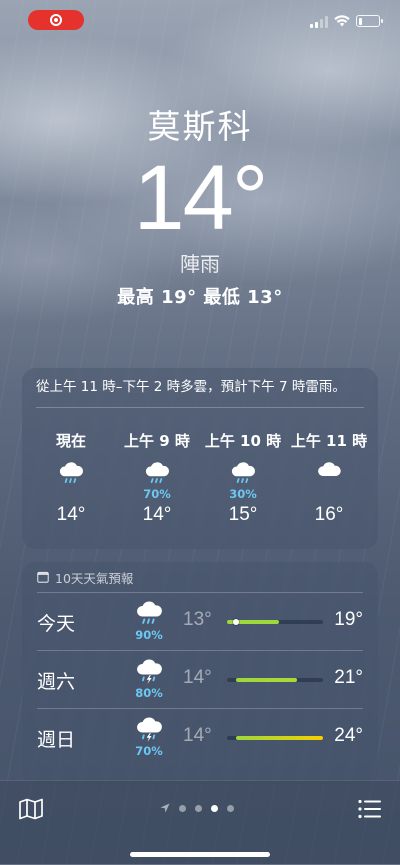 This screenshot has width=400, height=865. What do you see at coordinates (157, 441) in the screenshot?
I see `hour-label: 上午 9 時` at bounding box center [157, 441].